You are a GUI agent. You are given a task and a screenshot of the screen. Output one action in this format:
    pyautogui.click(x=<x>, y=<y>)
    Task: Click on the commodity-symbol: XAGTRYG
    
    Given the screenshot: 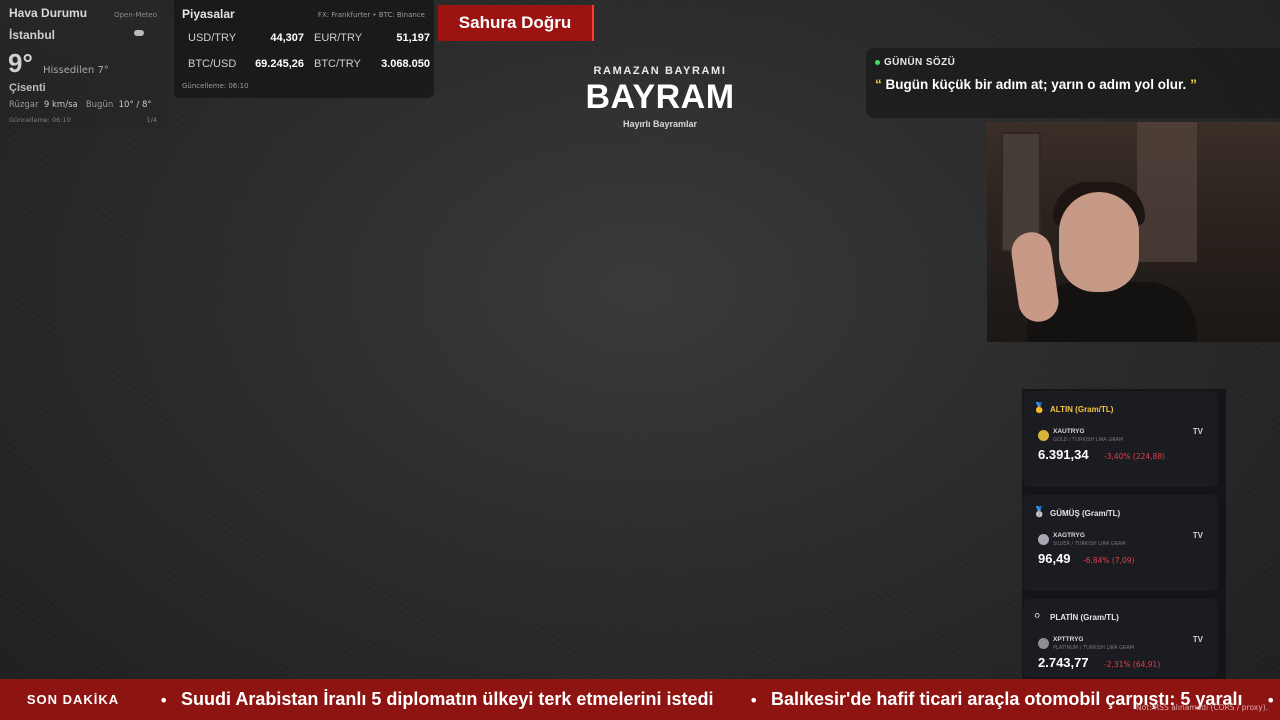 What is the action you would take?
    pyautogui.click(x=1069, y=535)
    